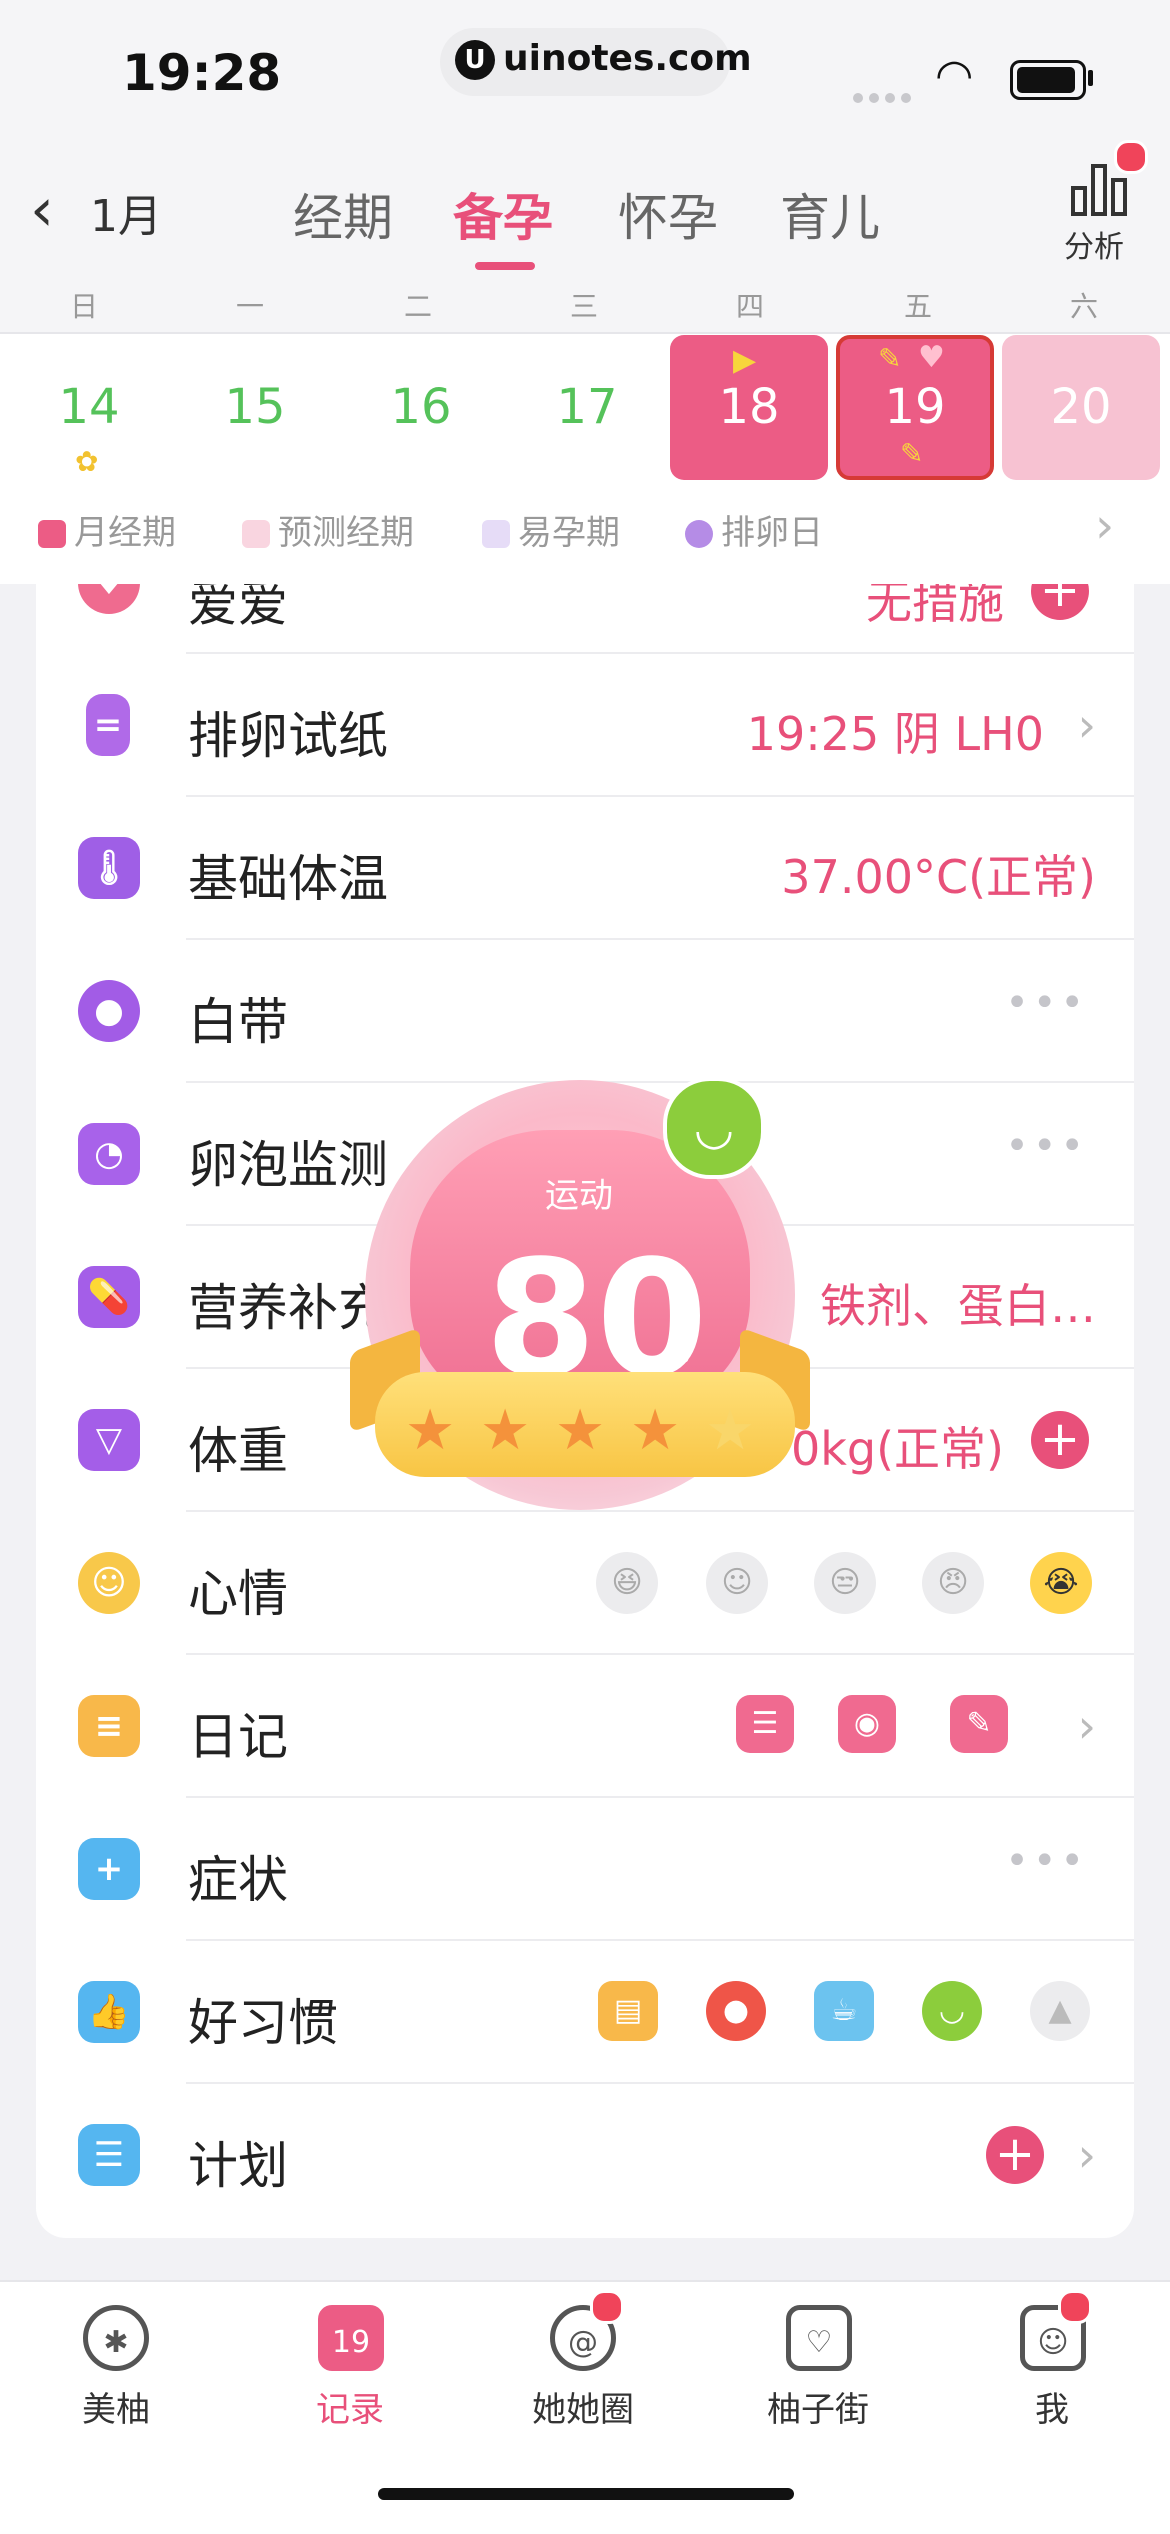 Image resolution: width=1170 pixels, height=2534 pixels. Describe the element at coordinates (585, 618) in the screenshot. I see `row-love: ♥ 爱爱 无措施 +` at that location.